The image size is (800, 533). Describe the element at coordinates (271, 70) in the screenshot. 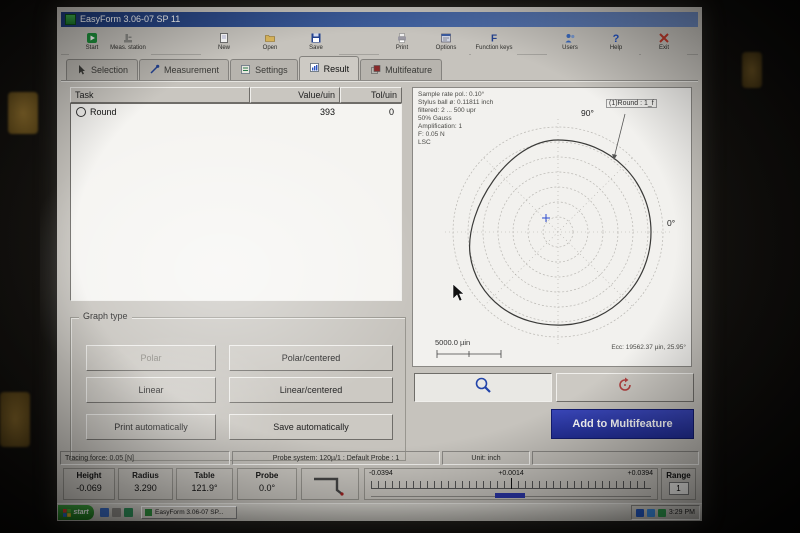

I see `tab-label: Settings` at that location.